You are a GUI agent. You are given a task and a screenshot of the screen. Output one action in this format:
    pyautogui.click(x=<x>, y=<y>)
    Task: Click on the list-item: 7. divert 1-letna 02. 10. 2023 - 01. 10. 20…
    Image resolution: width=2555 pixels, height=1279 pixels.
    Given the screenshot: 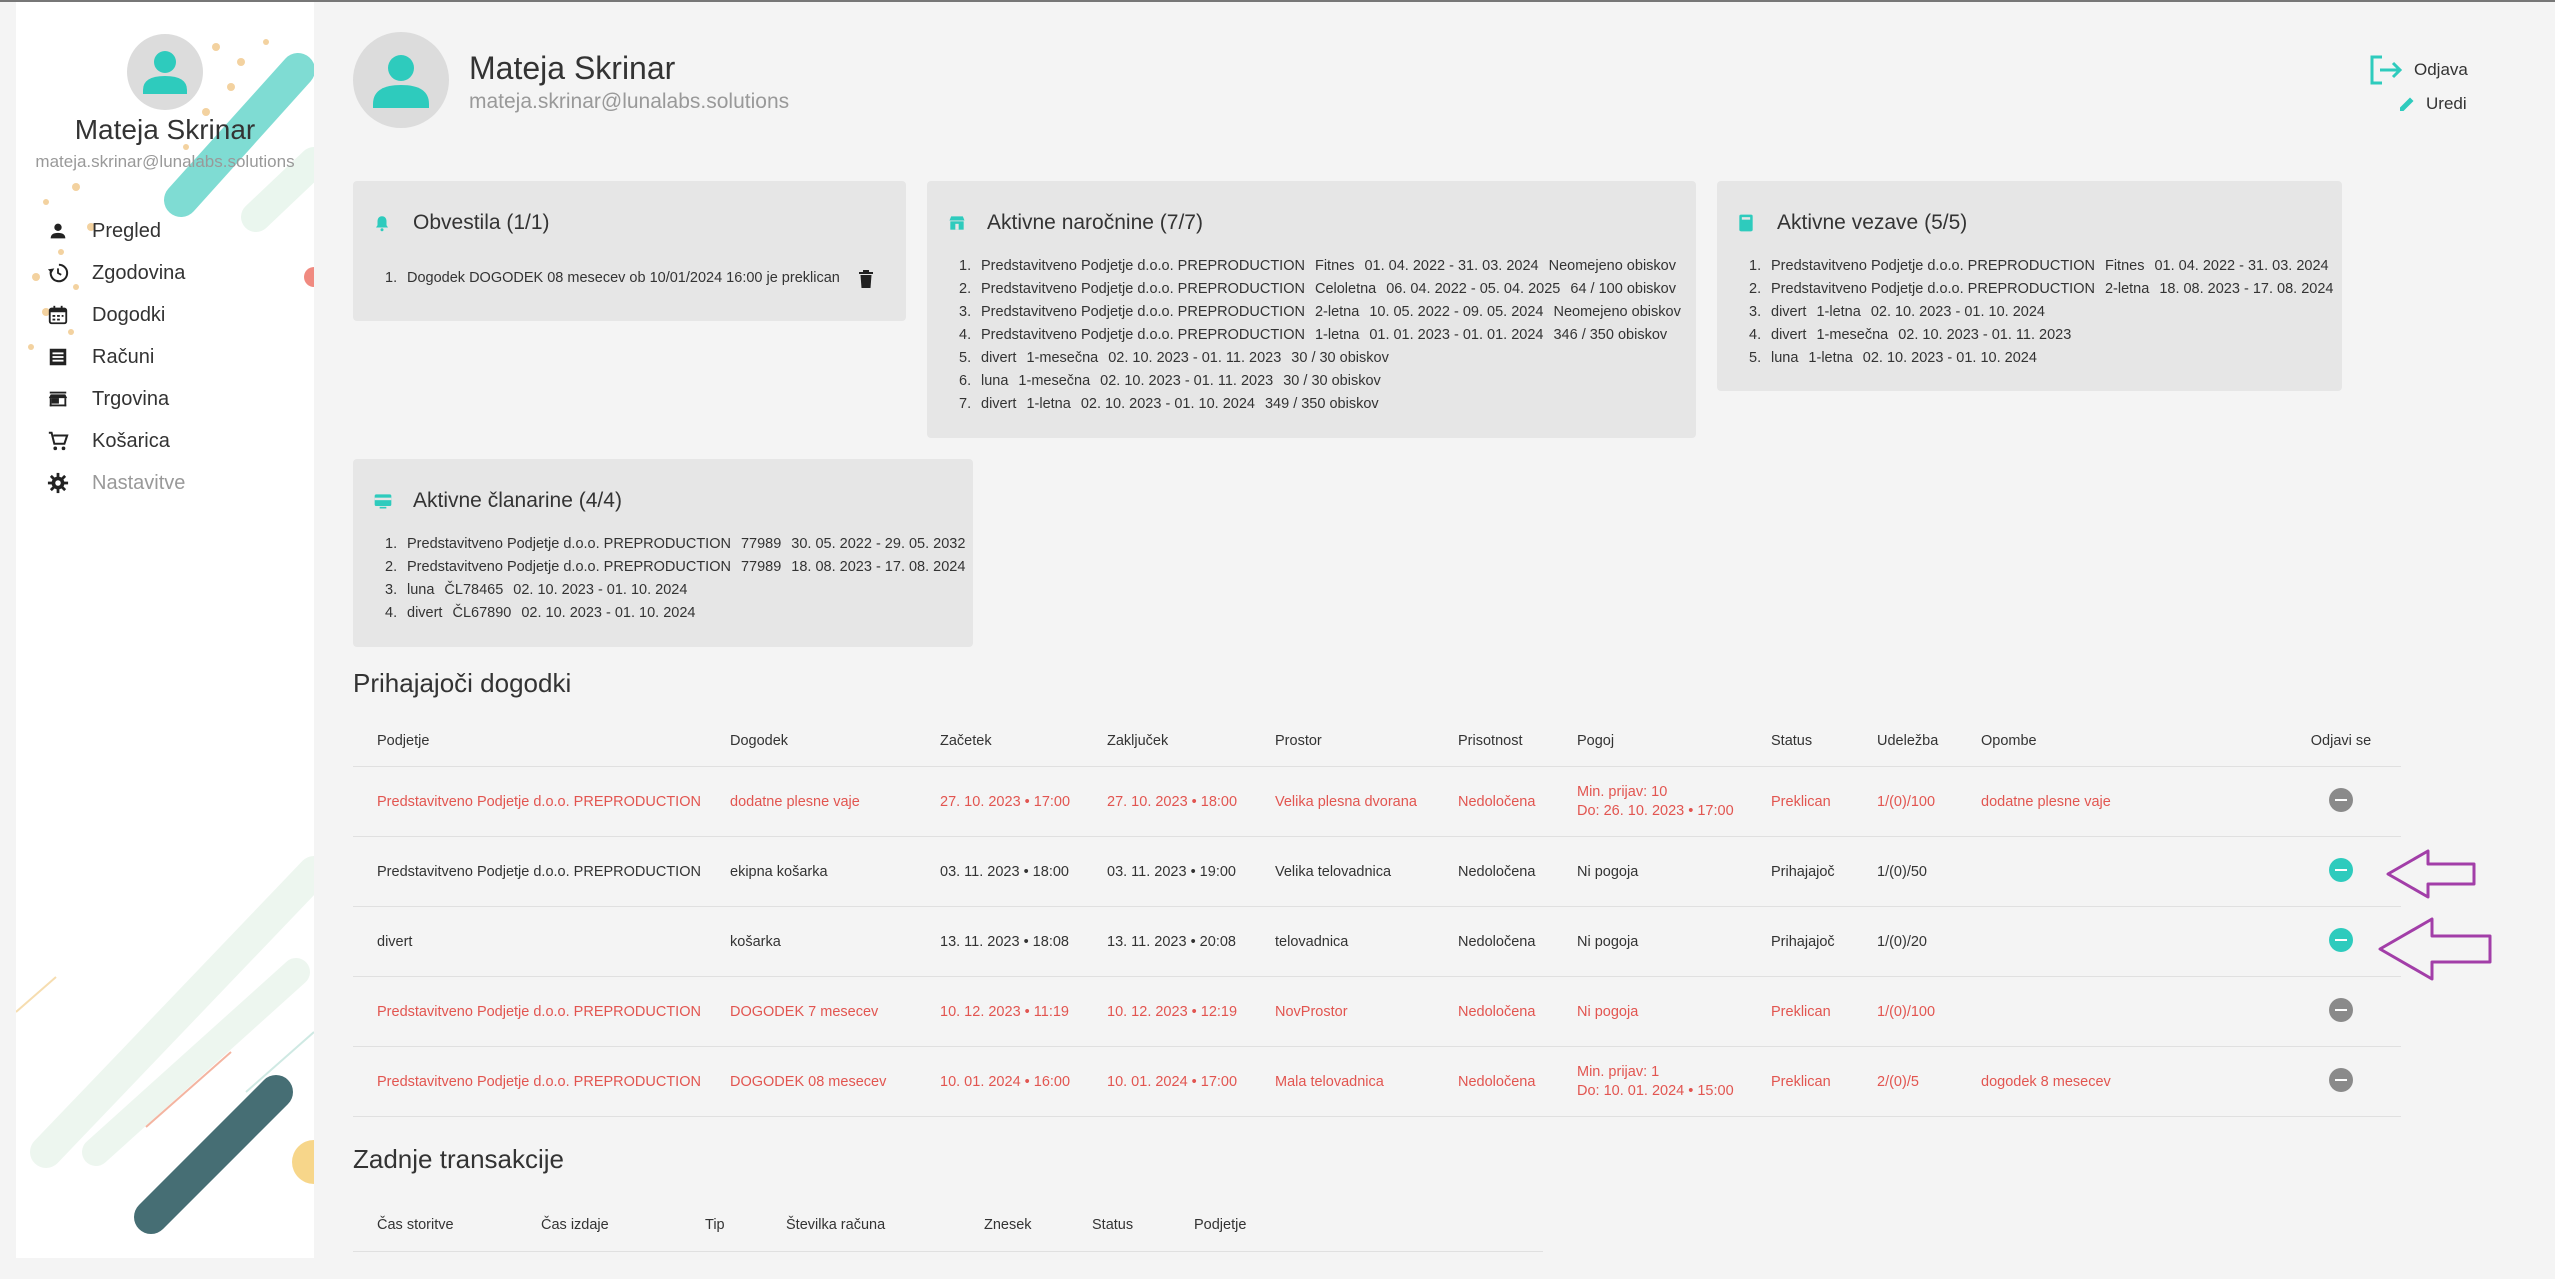 What is the action you would take?
    pyautogui.click(x=1320, y=404)
    